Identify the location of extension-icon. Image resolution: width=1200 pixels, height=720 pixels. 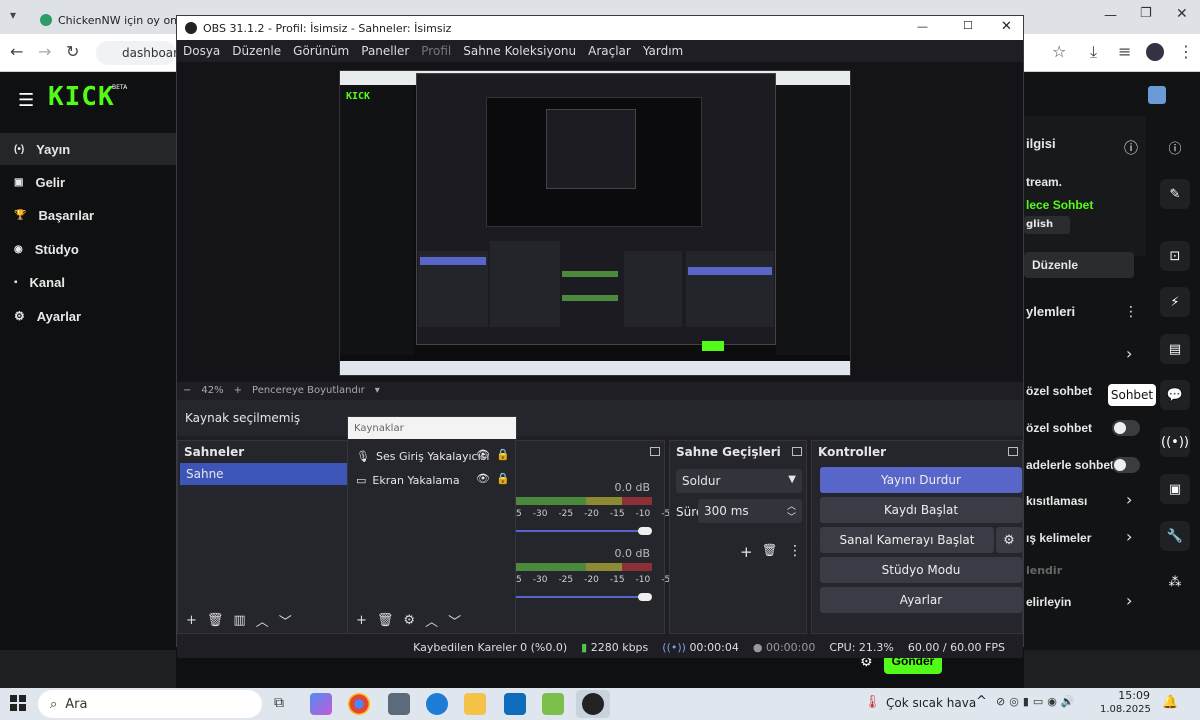
(1157, 95).